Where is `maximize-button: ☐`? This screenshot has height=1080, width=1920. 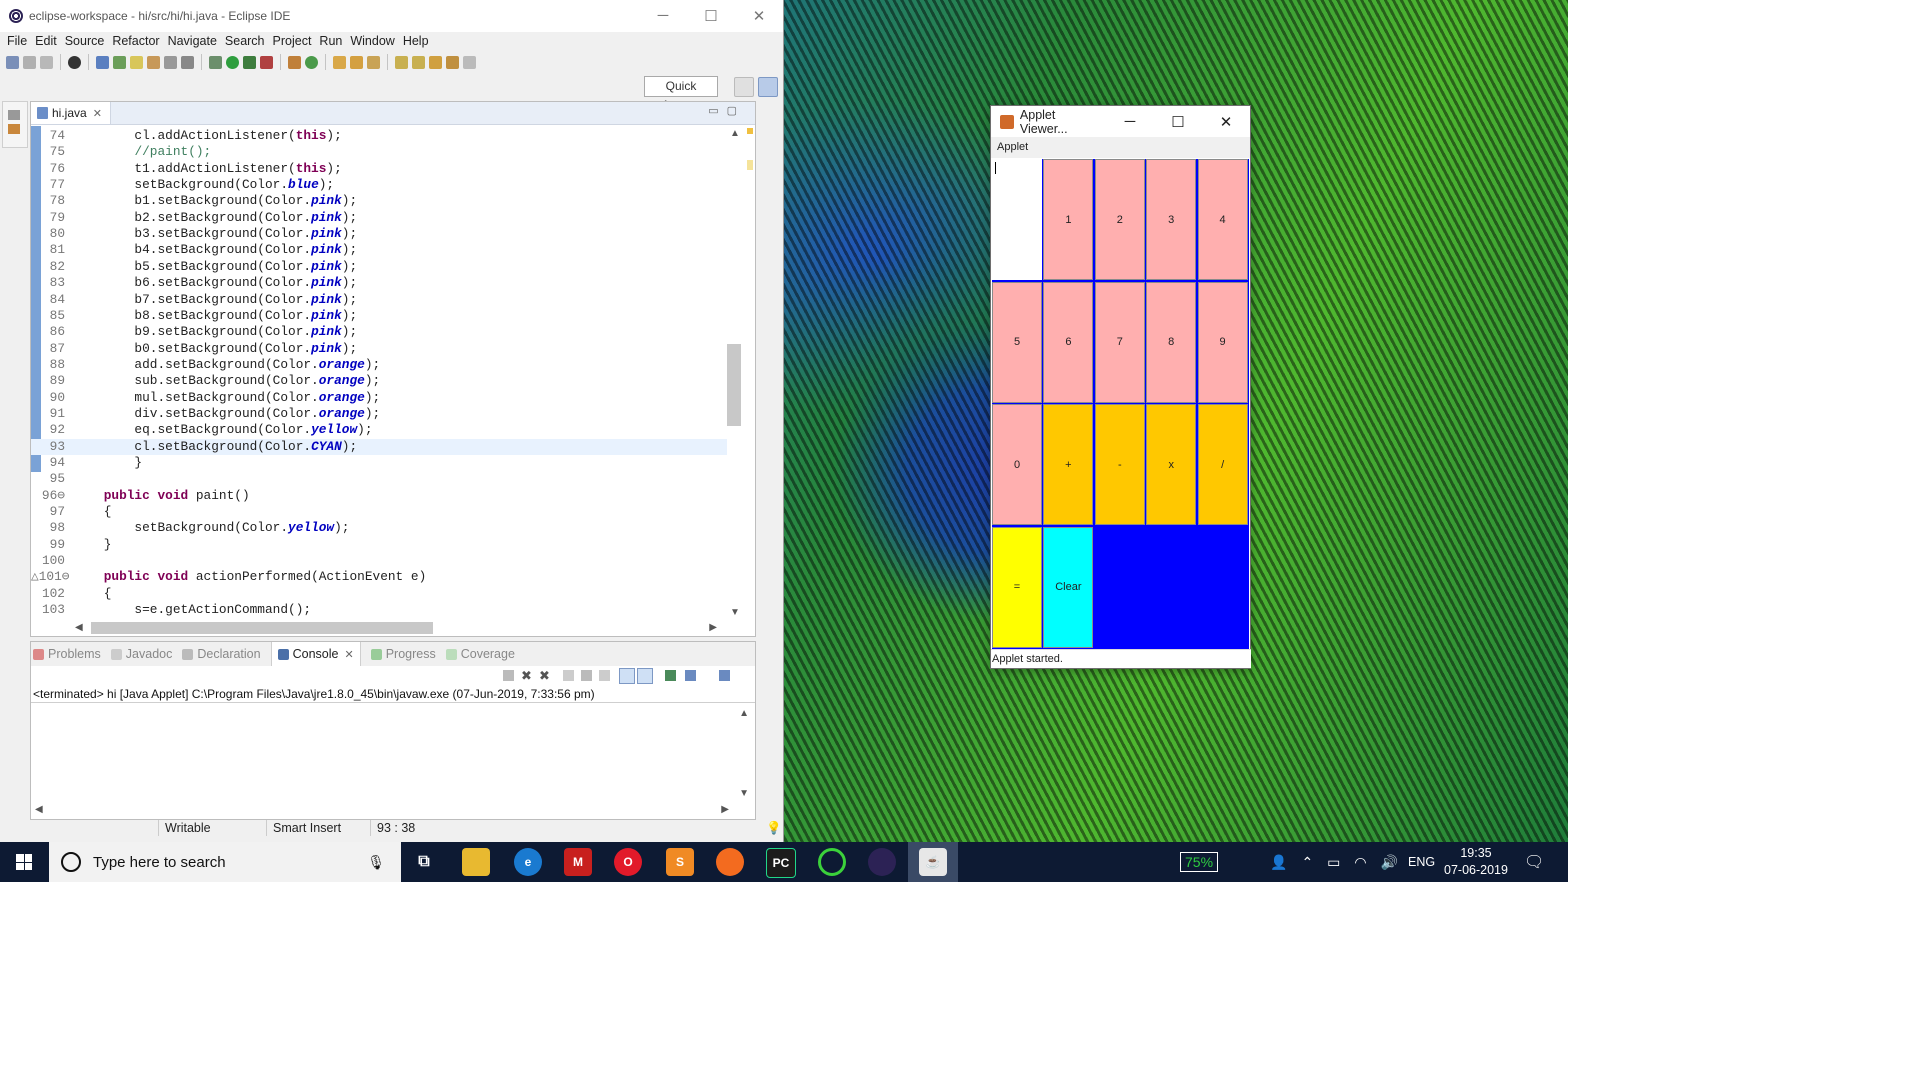 maximize-button: ☐ is located at coordinates (711, 16).